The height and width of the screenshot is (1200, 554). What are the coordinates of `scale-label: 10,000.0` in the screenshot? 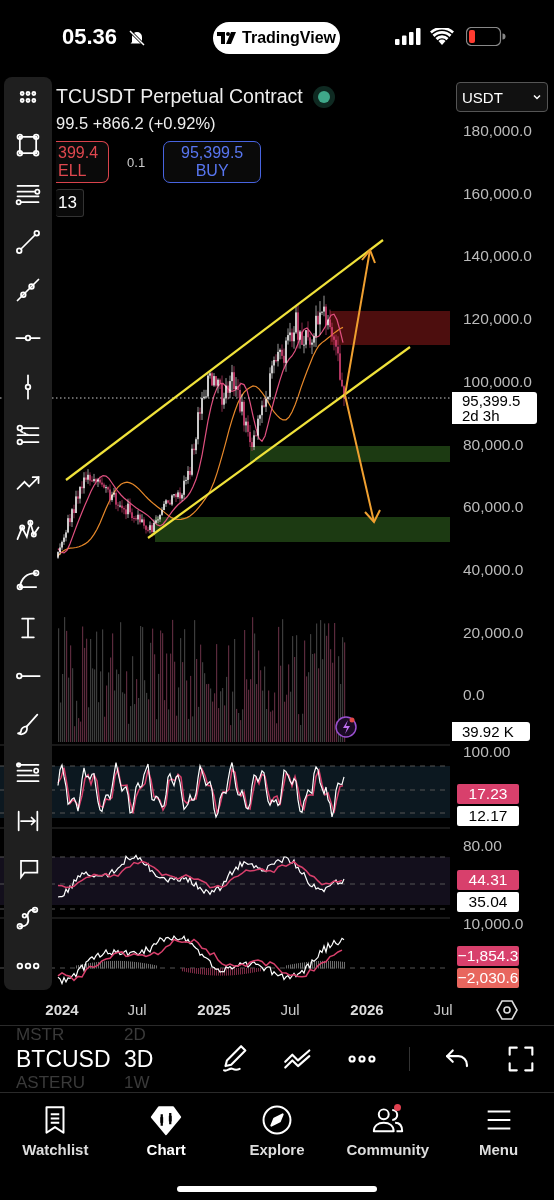 It's located at (493, 924).